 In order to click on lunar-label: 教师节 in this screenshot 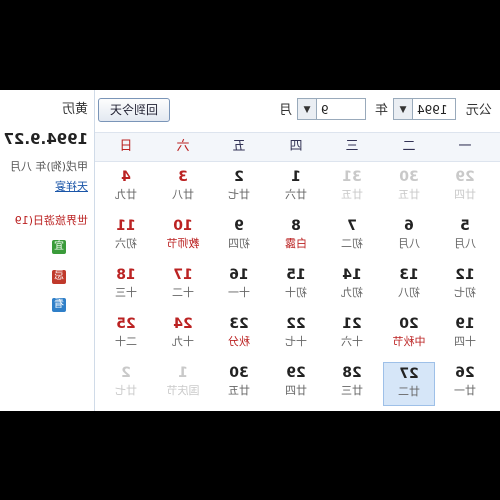, I will do `click(183, 243)`.